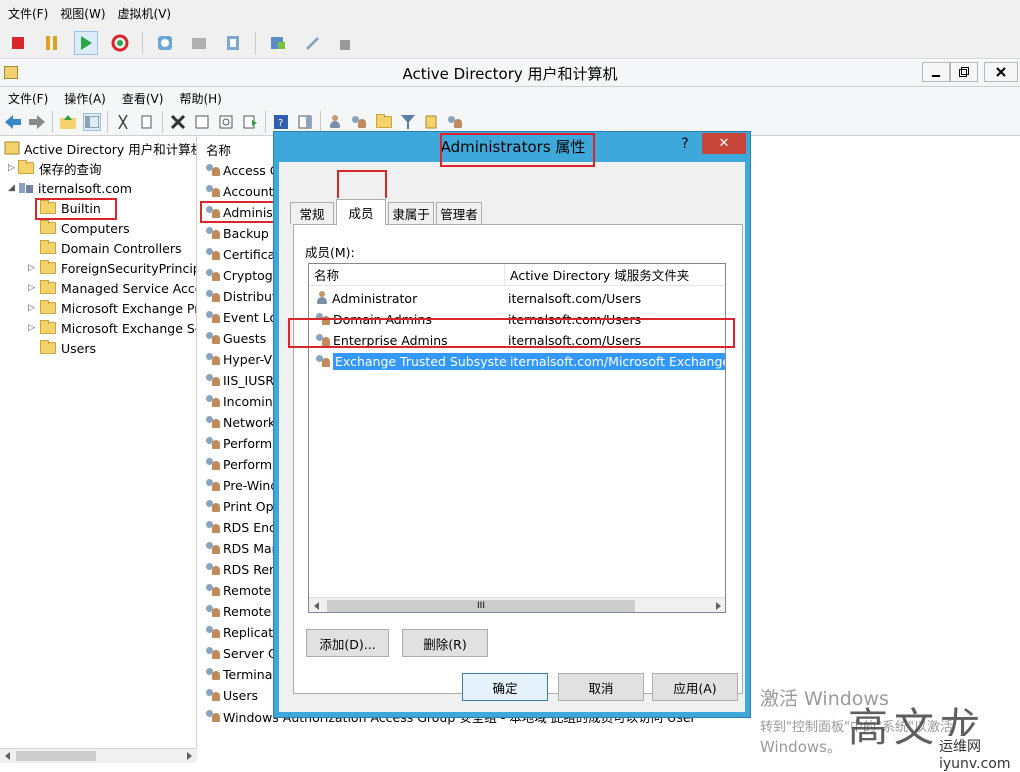  I want to click on list-item: Guests, so click(235, 338).